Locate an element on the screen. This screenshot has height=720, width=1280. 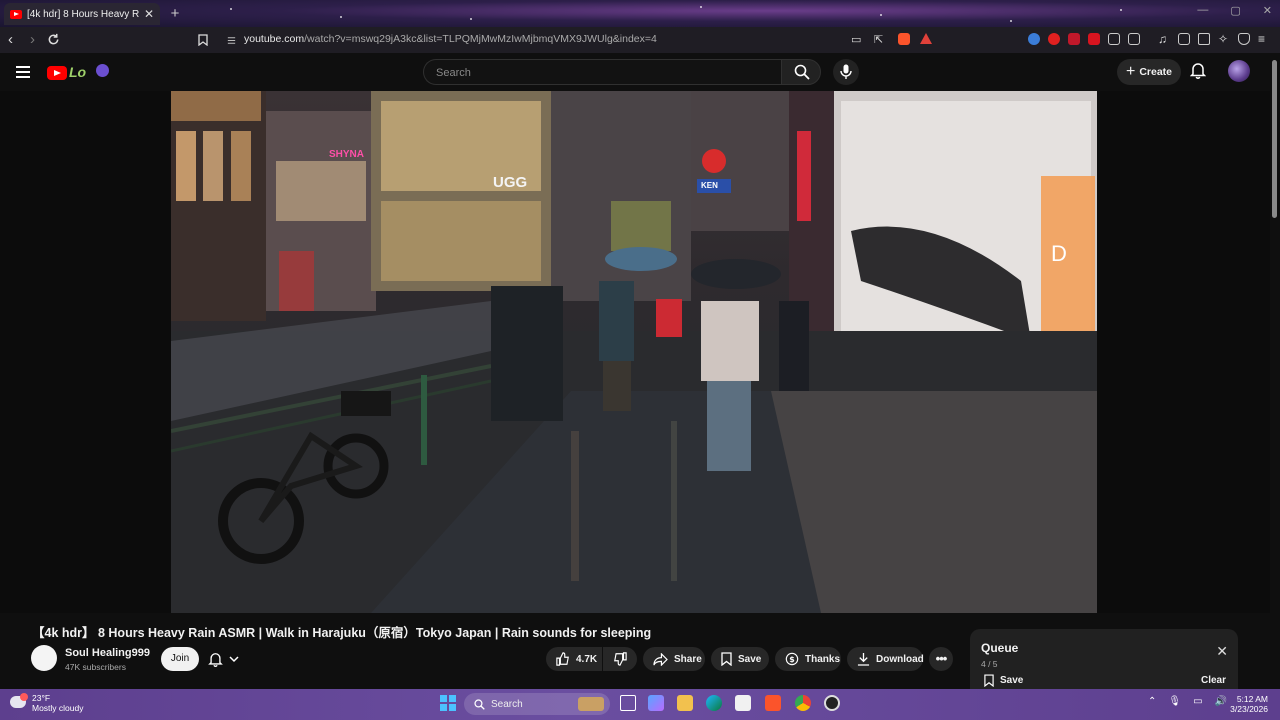
hamburger-menu-icon is located at coordinates (23, 73).